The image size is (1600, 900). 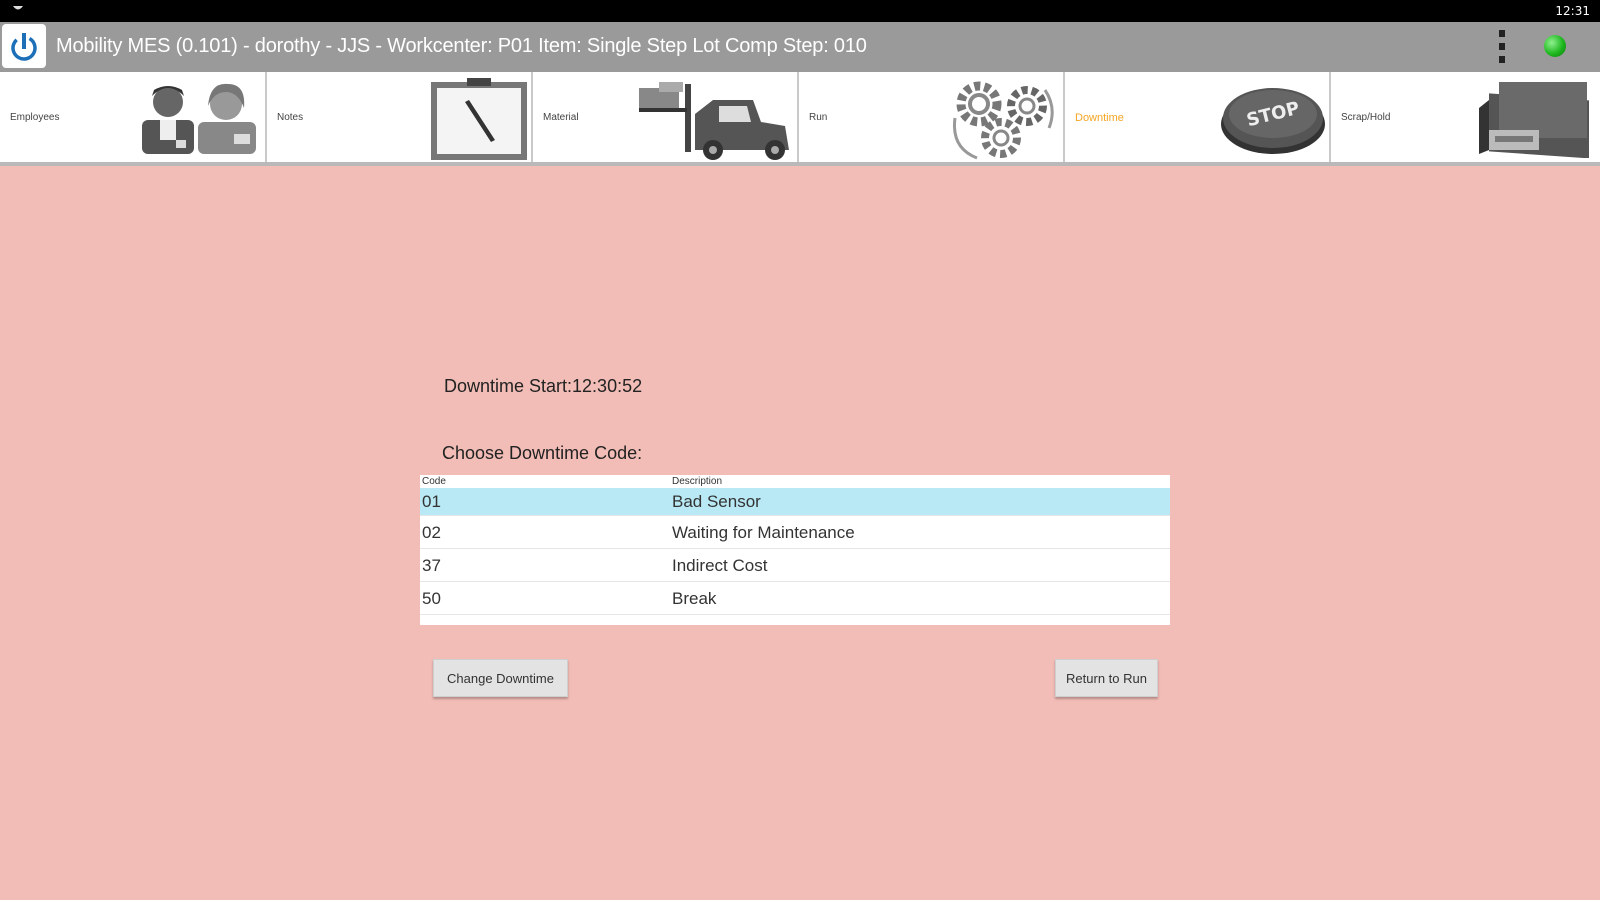 I want to click on employees-icon, so click(x=199, y=118).